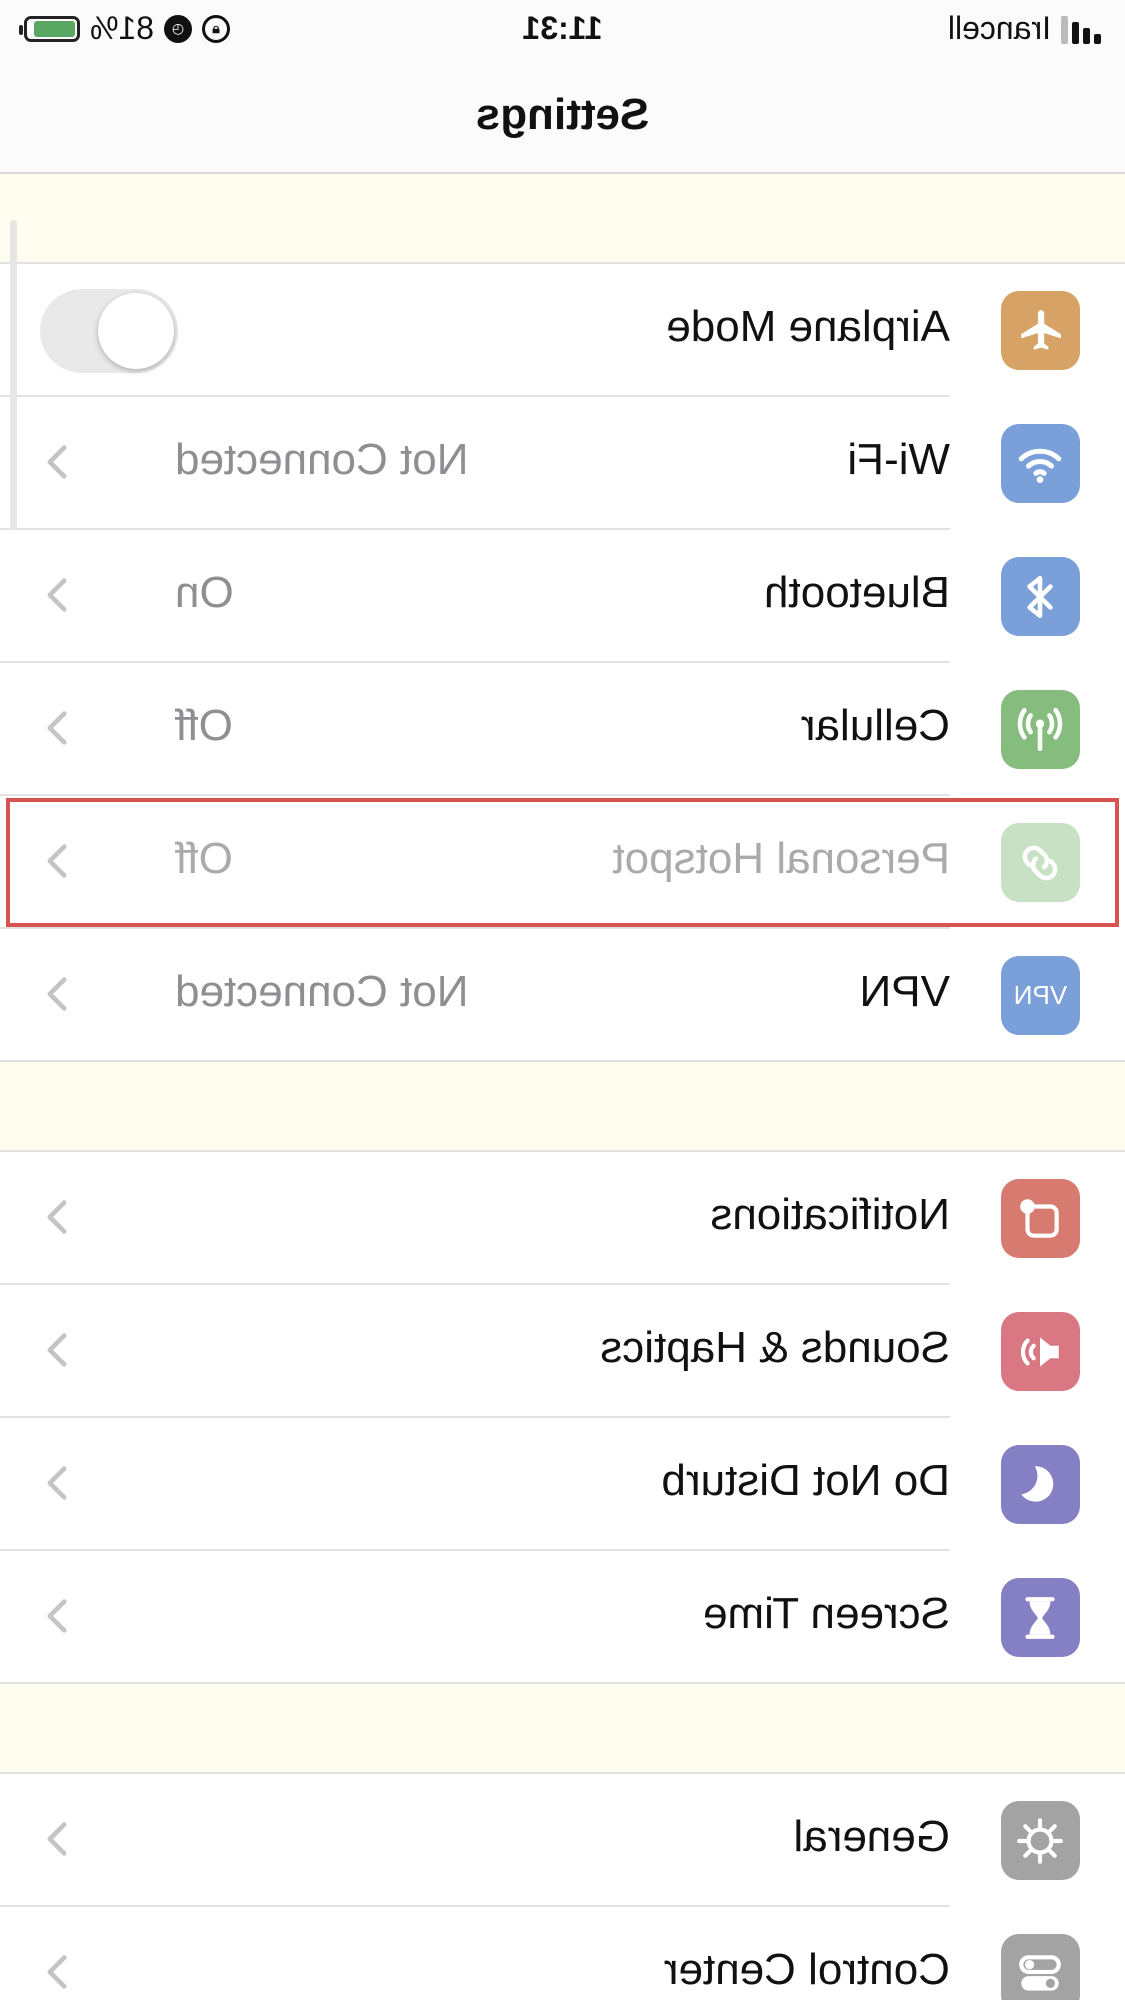 Image resolution: width=1125 pixels, height=2000 pixels. I want to click on vpn-icon-text: VPN, so click(1040, 995).